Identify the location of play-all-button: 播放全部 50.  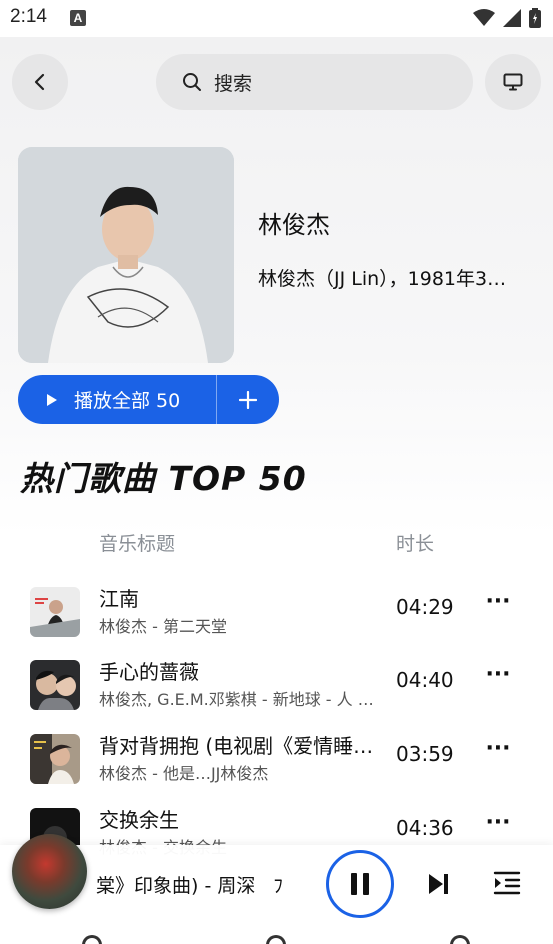
(117, 399).